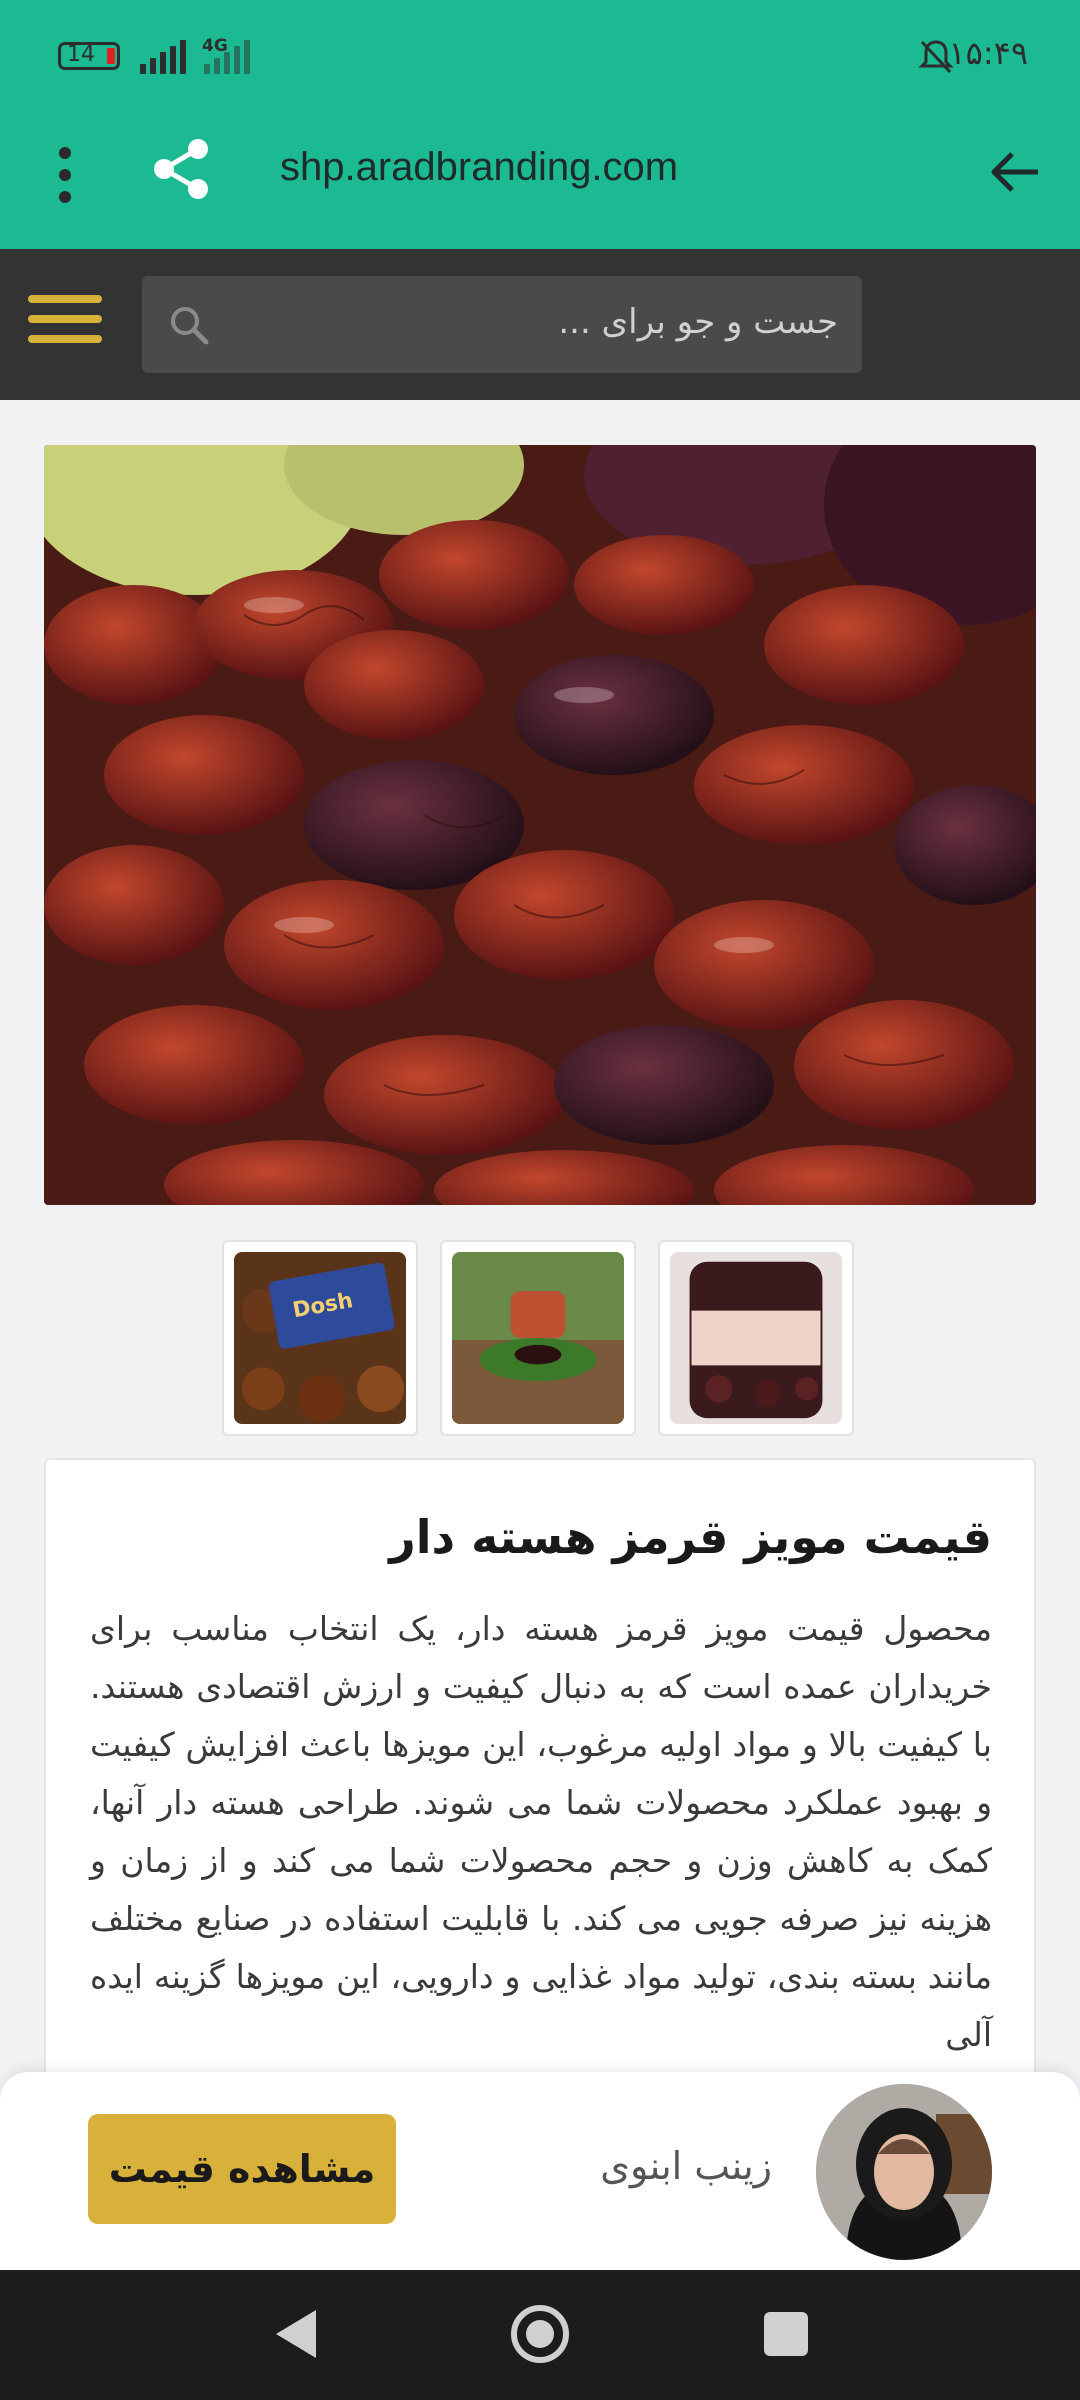 Image resolution: width=1080 pixels, height=2400 pixels. I want to click on share-icon, so click(182, 169).